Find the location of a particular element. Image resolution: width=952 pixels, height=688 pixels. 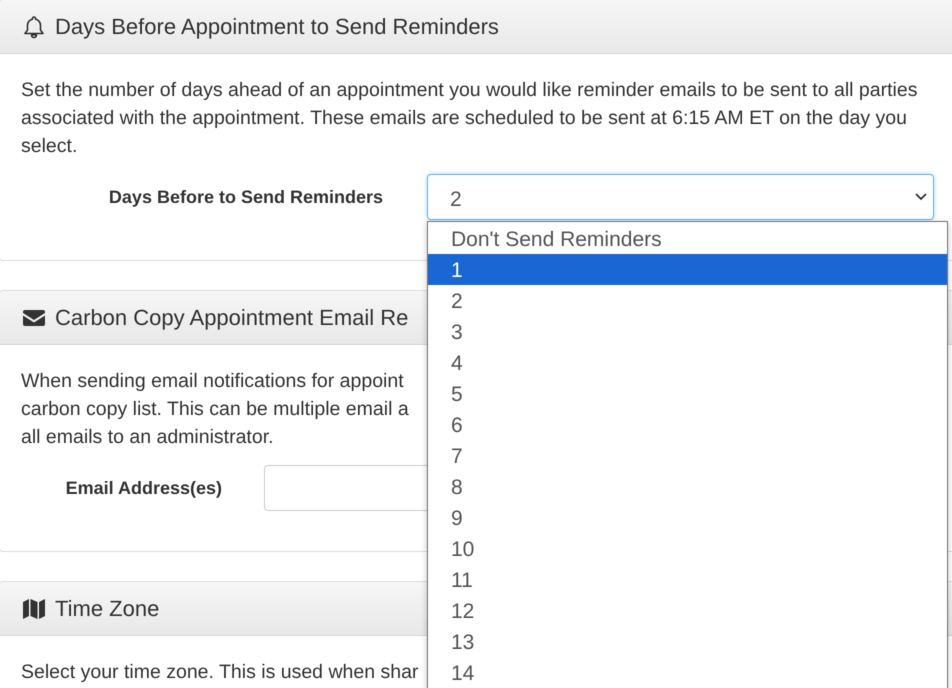

dropdown-option: 5 is located at coordinates (687, 393).